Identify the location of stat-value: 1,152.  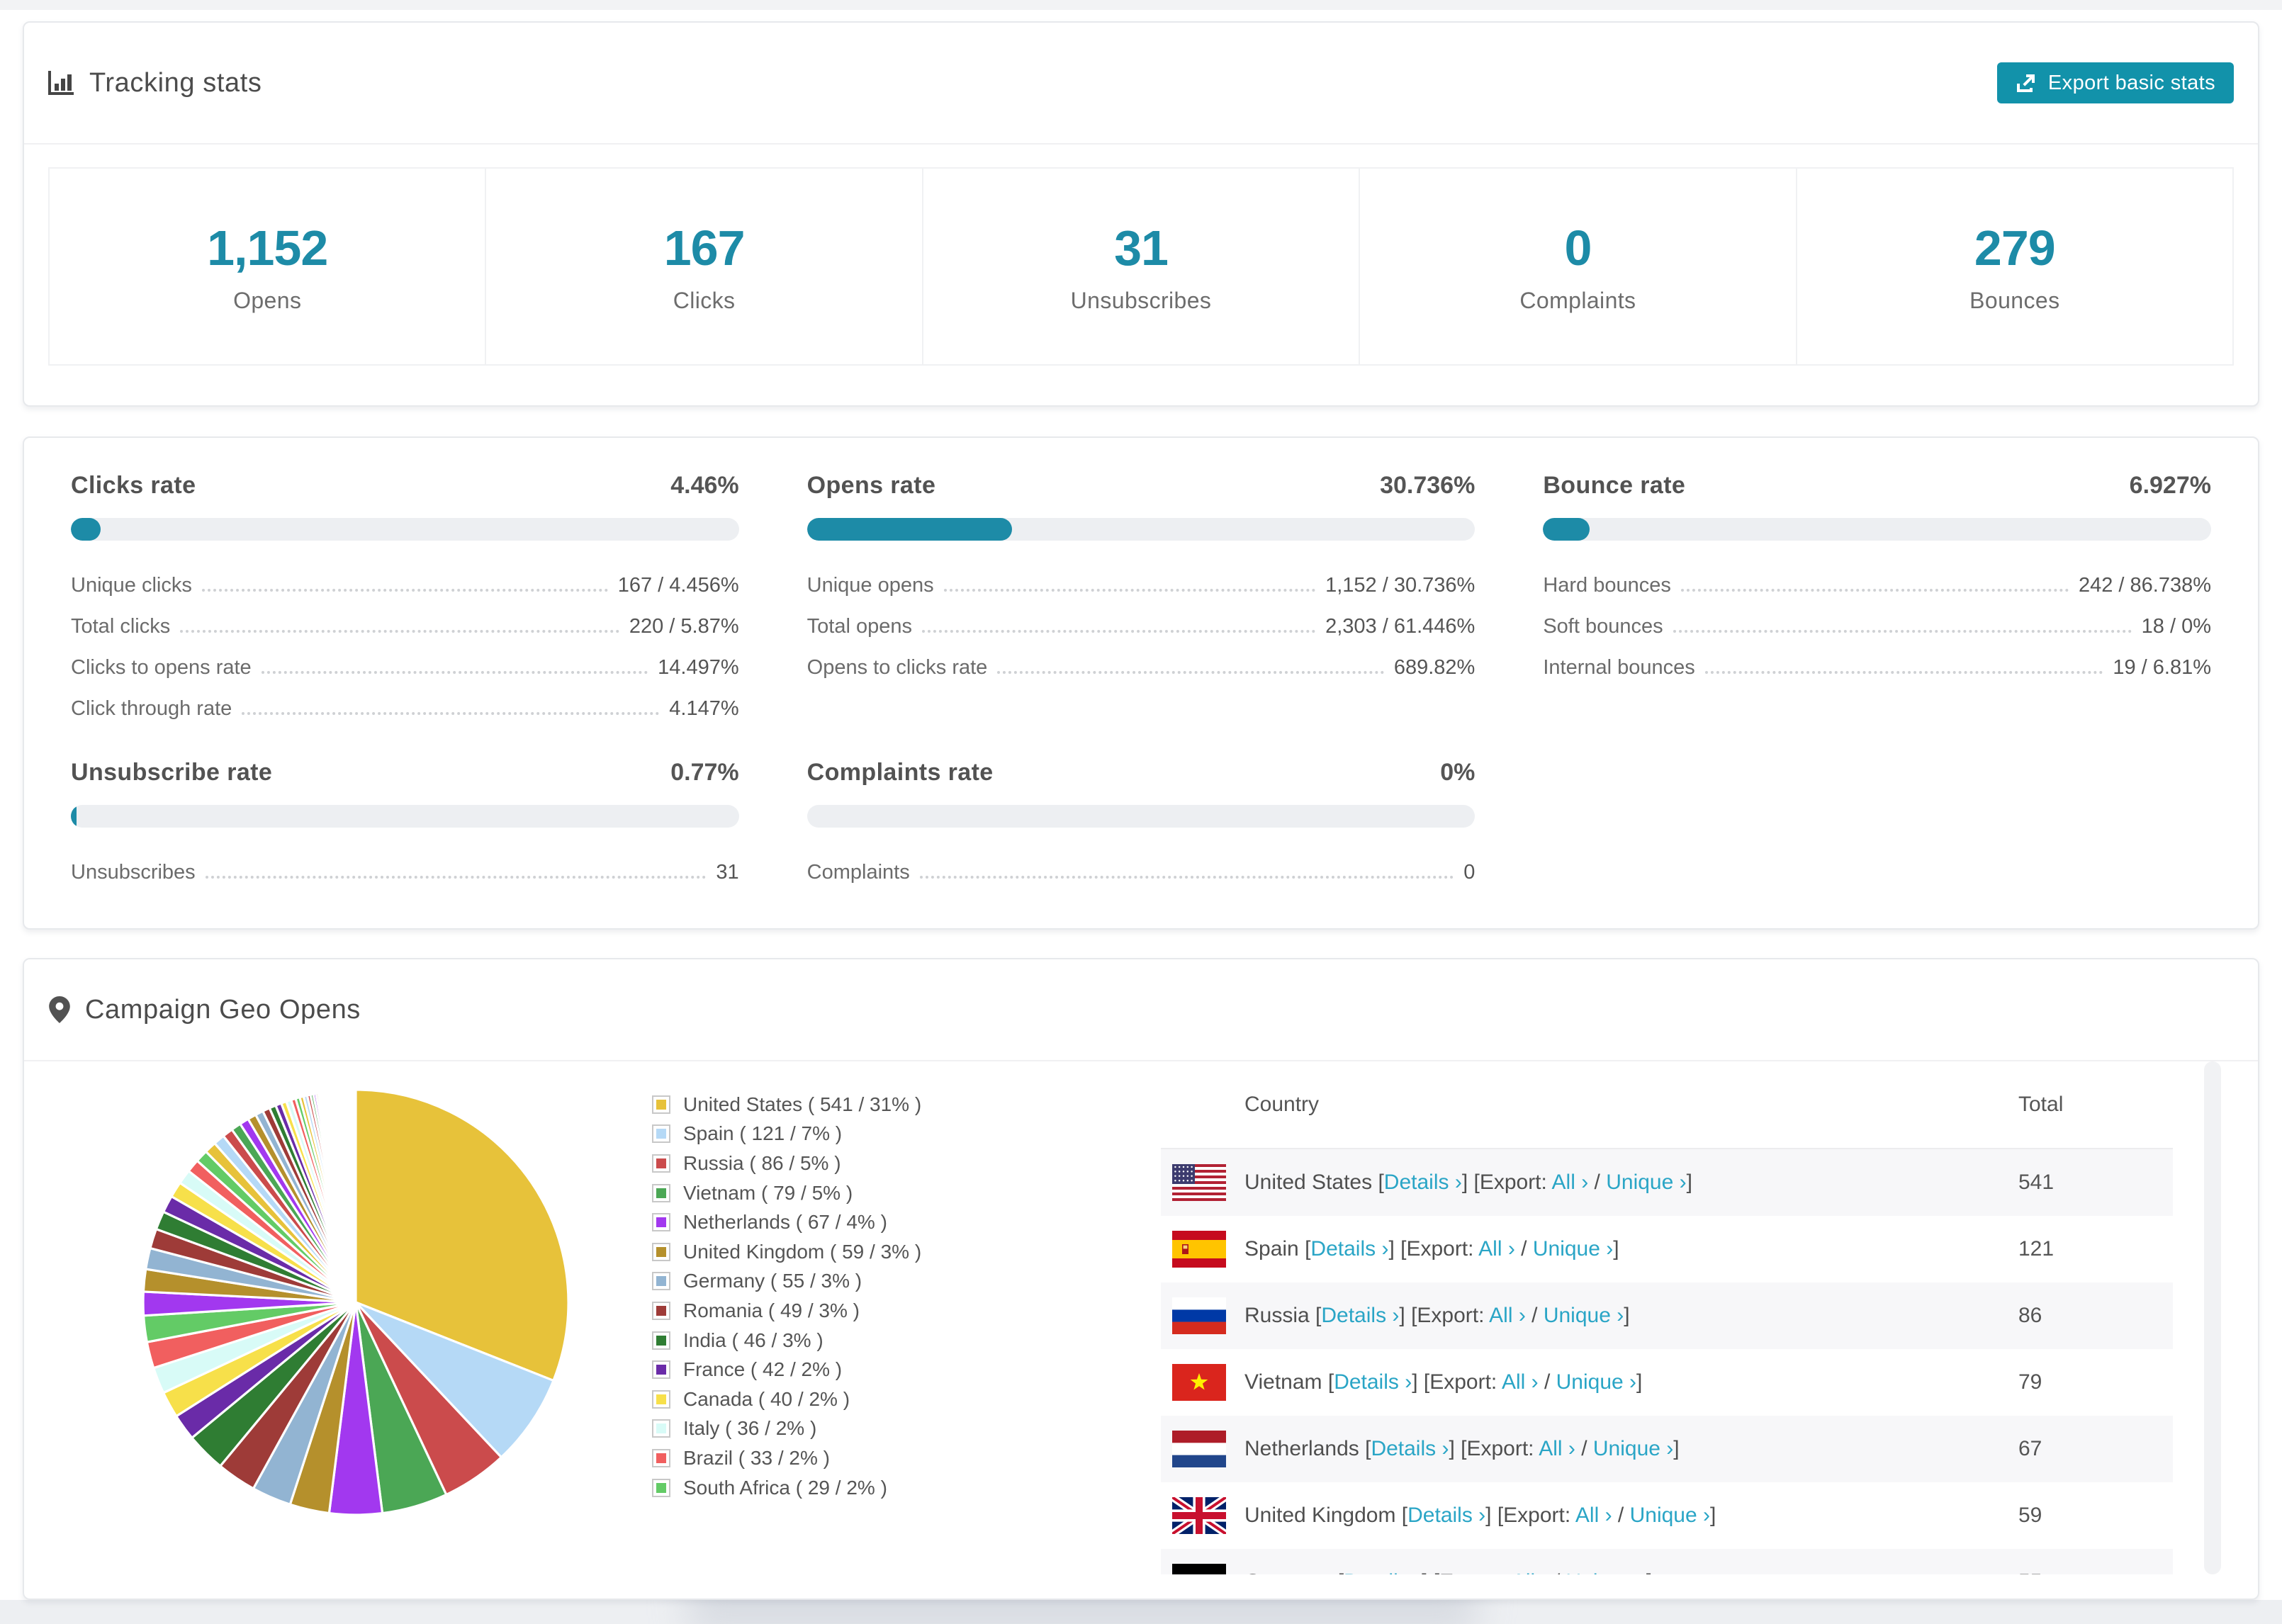
(268, 248).